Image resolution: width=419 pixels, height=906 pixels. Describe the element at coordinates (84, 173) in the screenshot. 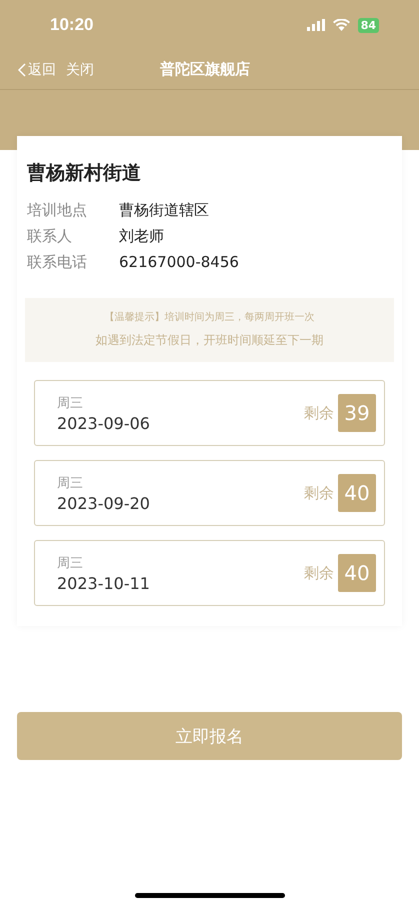

I see `street-title: 曹杨新村街道` at that location.